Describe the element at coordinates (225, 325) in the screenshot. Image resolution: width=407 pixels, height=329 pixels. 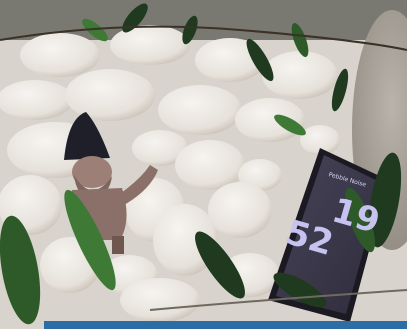
I see `bottom-bar` at that location.